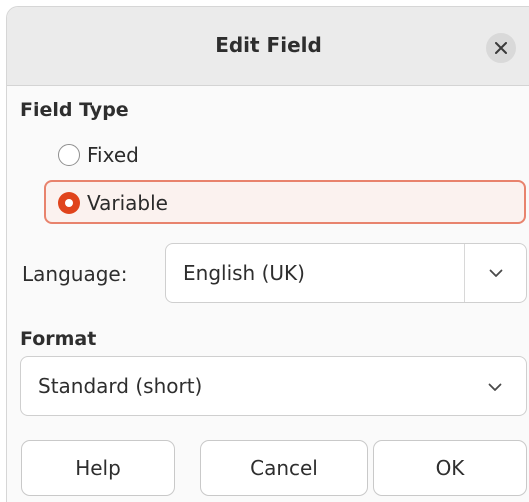 The image size is (529, 502). I want to click on radio-fixed: Fixed, so click(98, 155).